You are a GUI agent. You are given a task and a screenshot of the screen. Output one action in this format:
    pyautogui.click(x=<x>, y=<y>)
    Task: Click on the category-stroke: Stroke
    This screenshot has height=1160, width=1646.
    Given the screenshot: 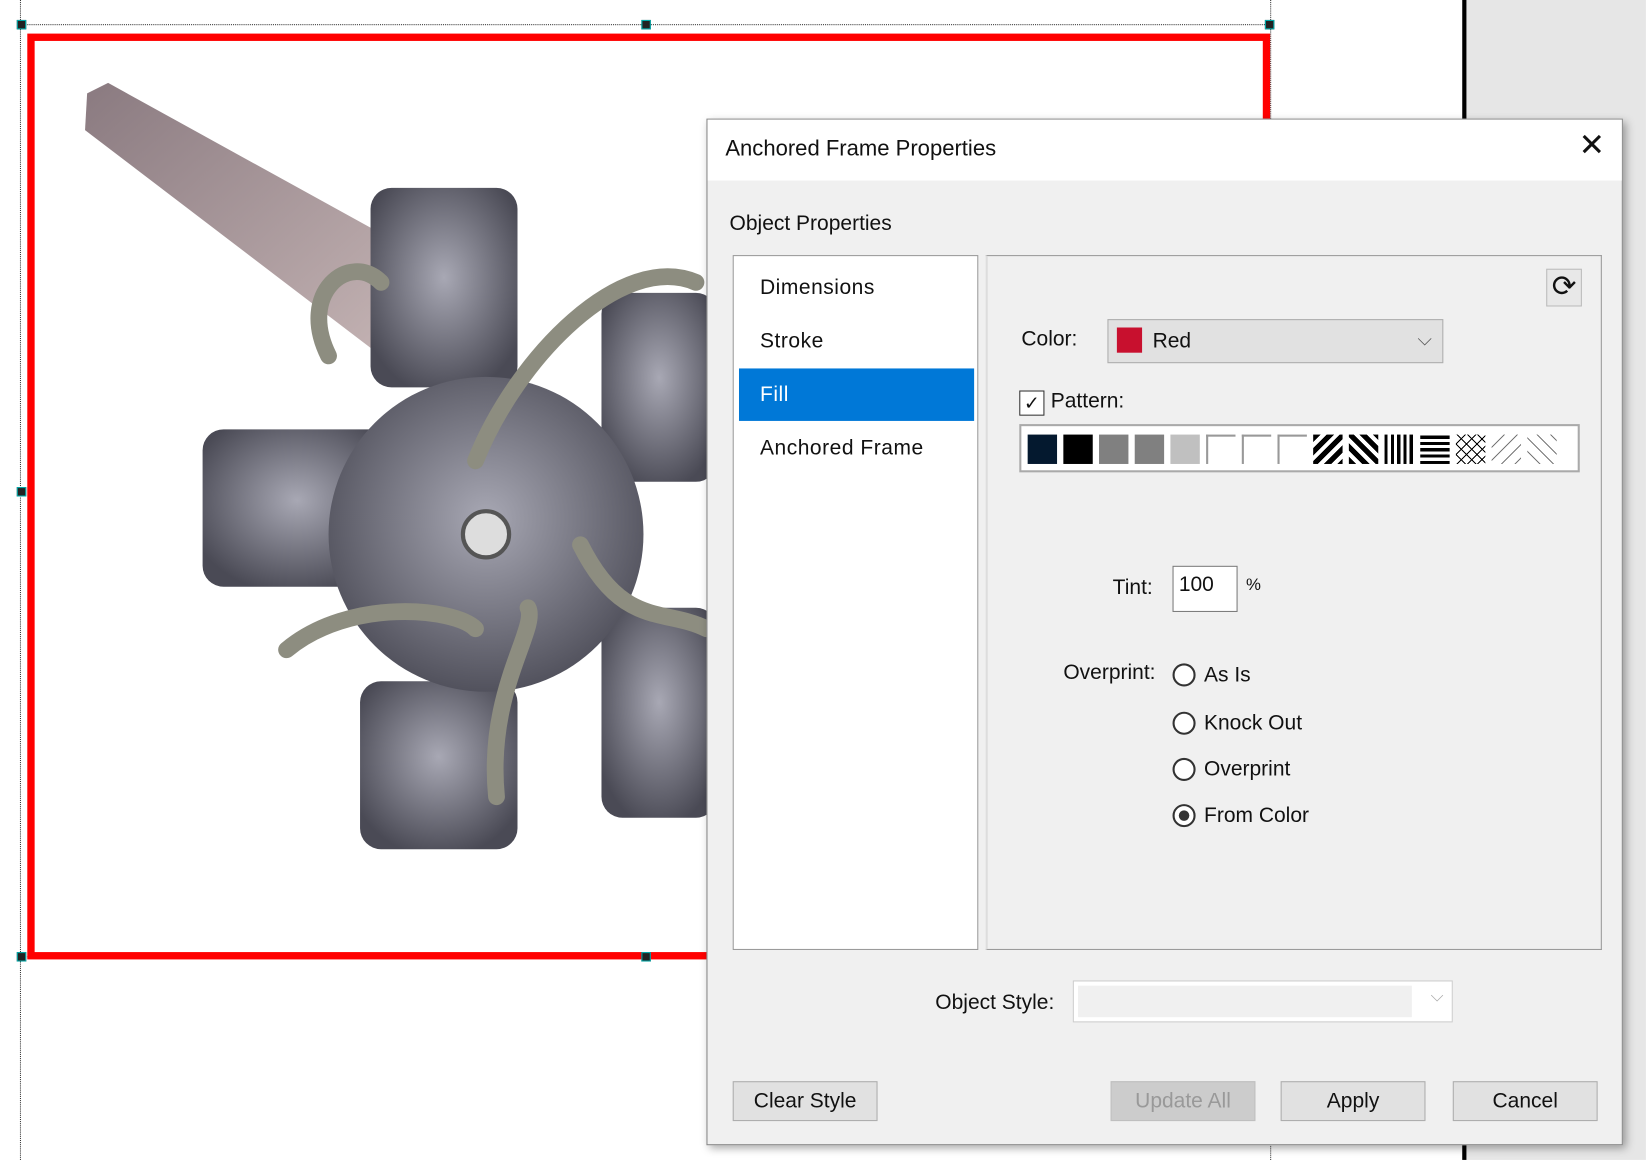 What is the action you would take?
    pyautogui.click(x=856, y=341)
    